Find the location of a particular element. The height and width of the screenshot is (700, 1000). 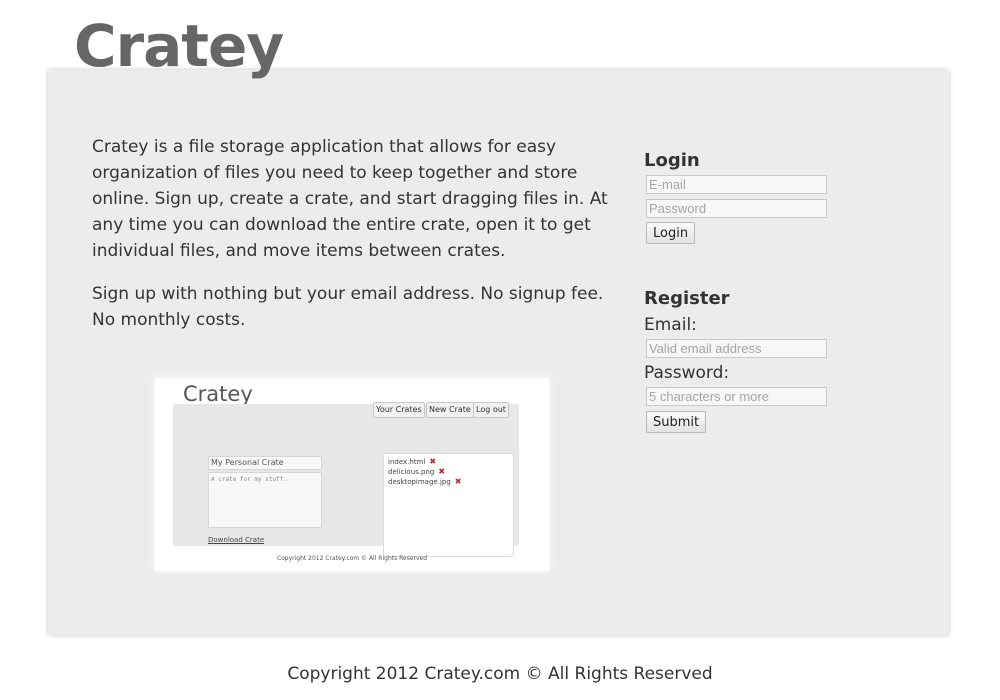

login-button: Login is located at coordinates (671, 233).